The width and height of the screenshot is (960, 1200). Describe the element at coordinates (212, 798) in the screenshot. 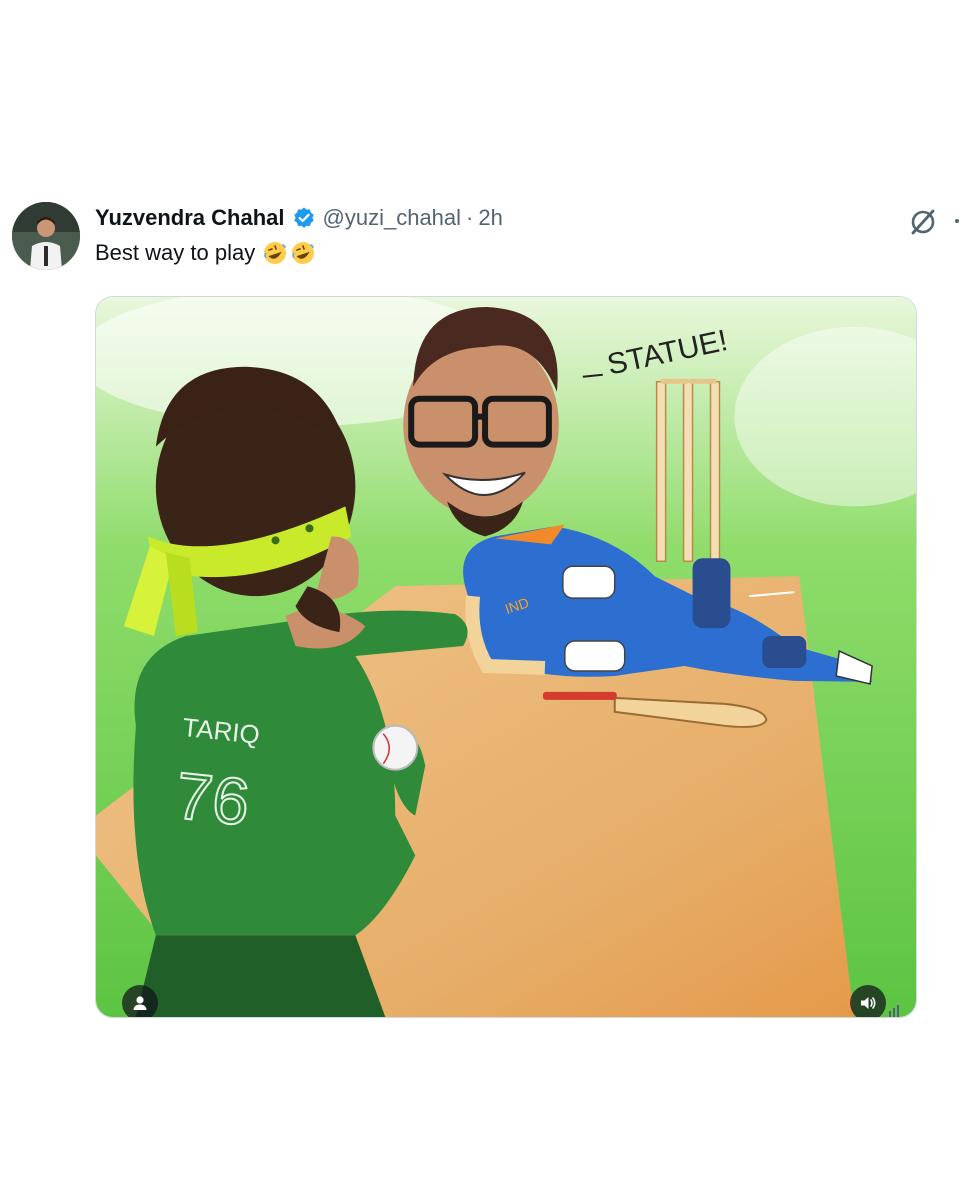

I see `jersey-number-text: 76` at that location.